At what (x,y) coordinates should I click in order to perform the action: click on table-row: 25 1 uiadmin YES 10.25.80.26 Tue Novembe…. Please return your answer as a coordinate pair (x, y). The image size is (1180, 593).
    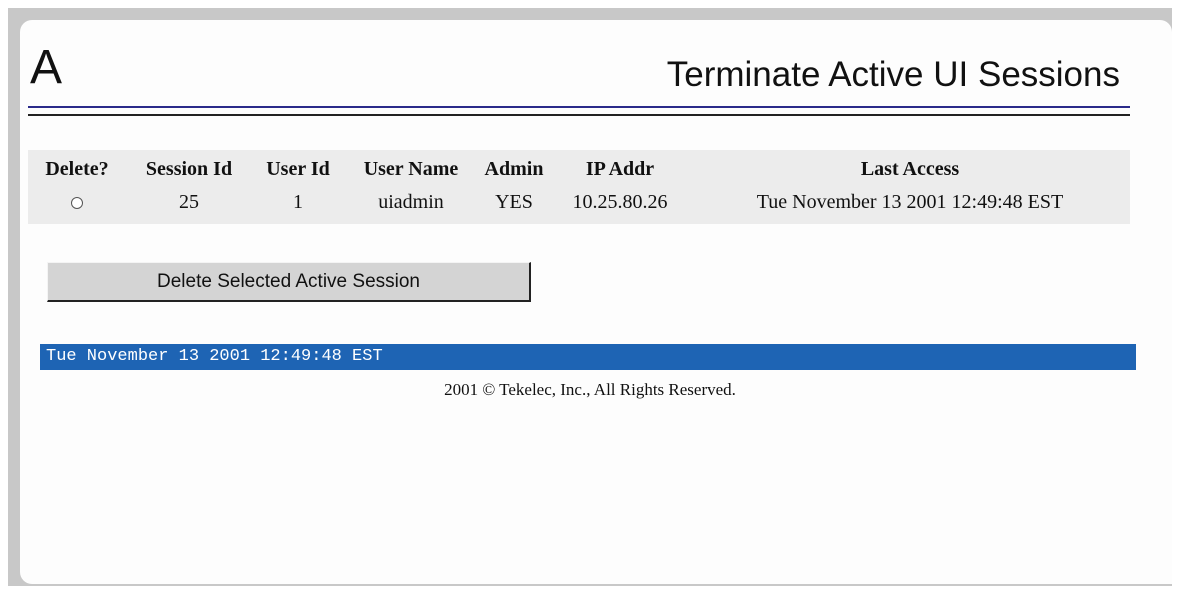
    Looking at the image, I should click on (579, 204).